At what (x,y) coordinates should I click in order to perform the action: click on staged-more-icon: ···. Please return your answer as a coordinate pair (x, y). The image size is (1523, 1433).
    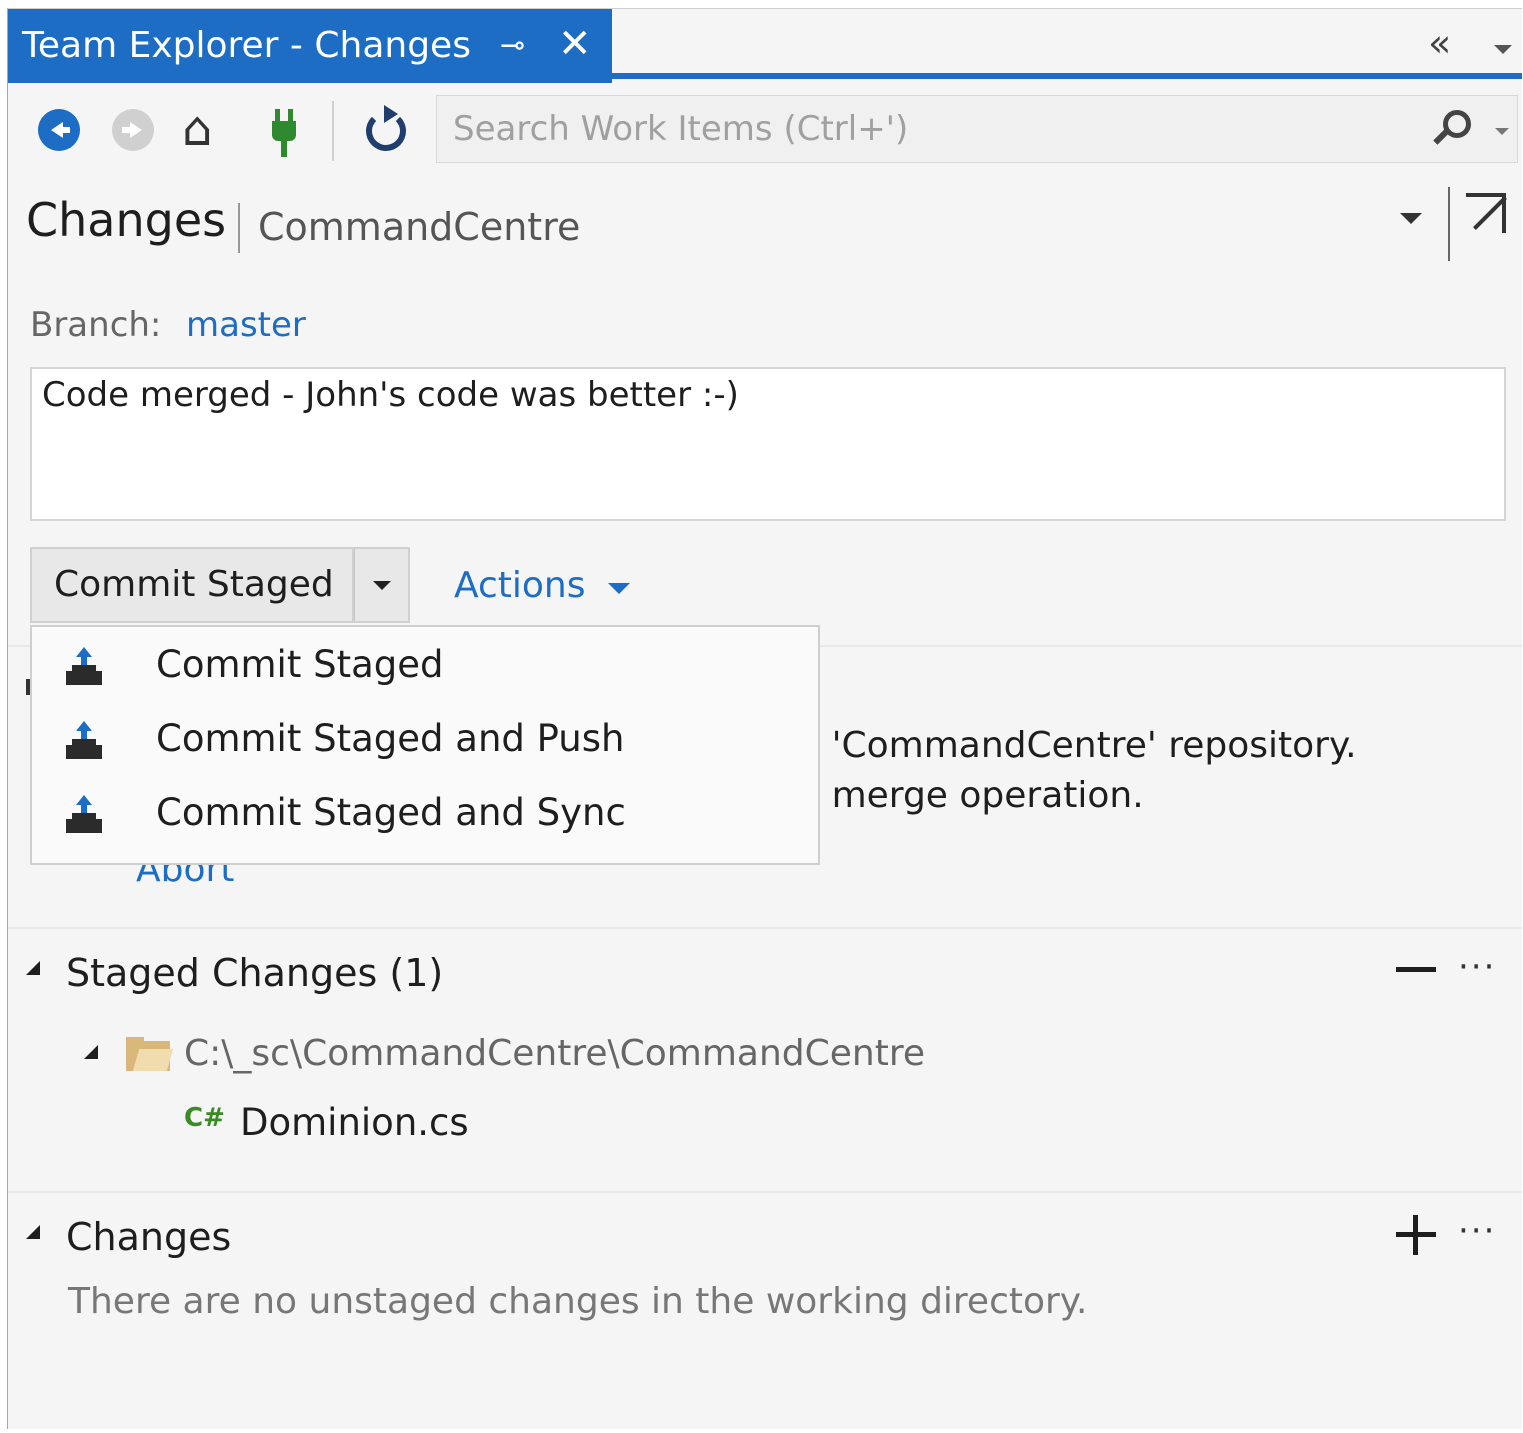
    Looking at the image, I should click on (1477, 967).